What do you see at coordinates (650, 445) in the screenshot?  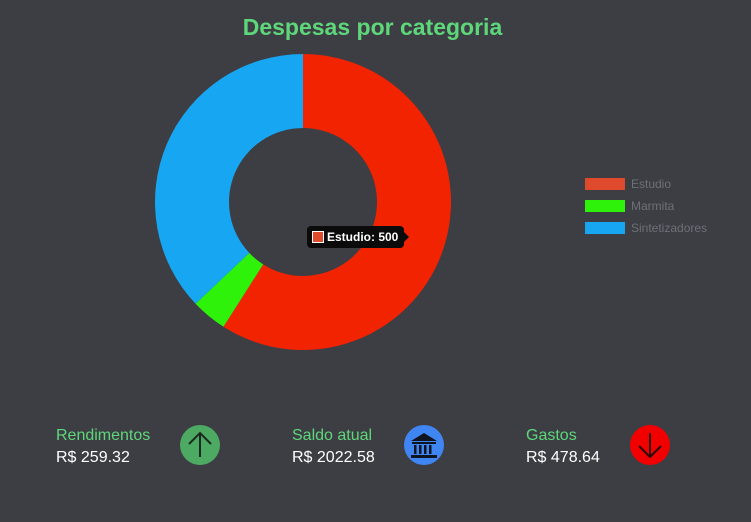 I see `arrow-down-icon` at bounding box center [650, 445].